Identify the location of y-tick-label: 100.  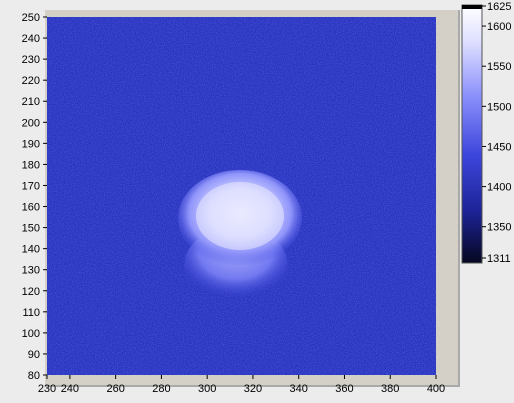
(31, 334).